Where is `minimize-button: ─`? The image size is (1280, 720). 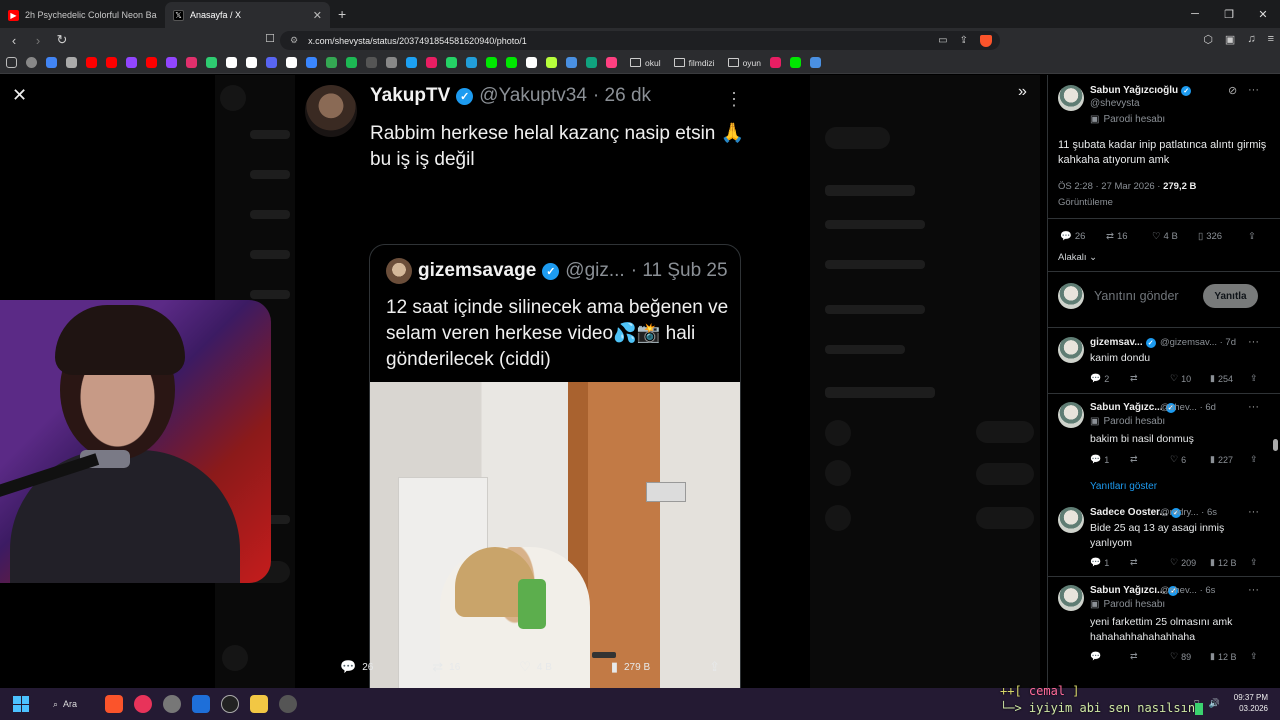
minimize-button: ─ is located at coordinates (1195, 14).